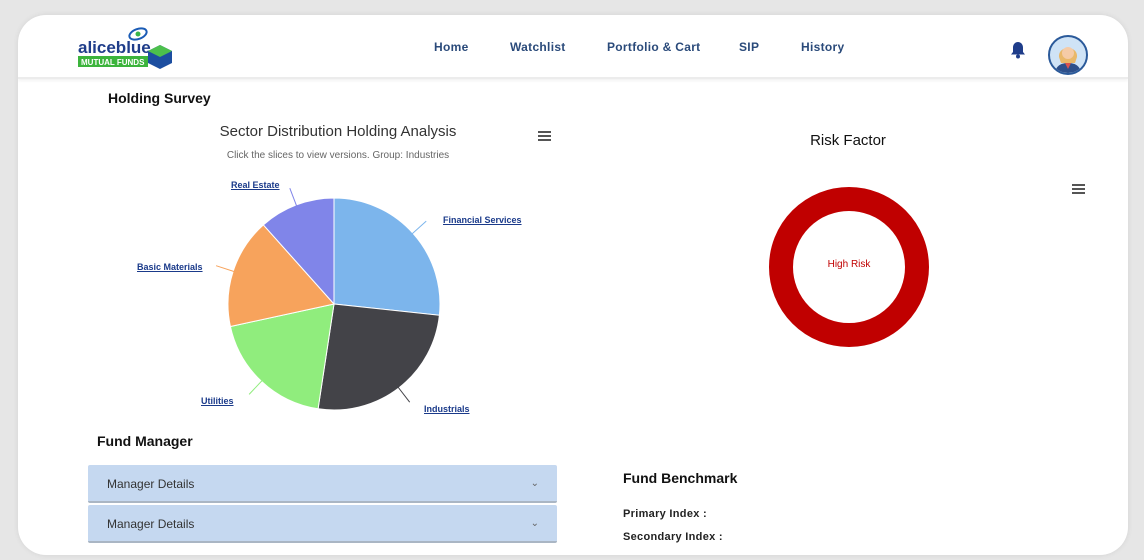  What do you see at coordinates (680, 478) in the screenshot?
I see `fund-benchmark-title: Fund Benchmark` at bounding box center [680, 478].